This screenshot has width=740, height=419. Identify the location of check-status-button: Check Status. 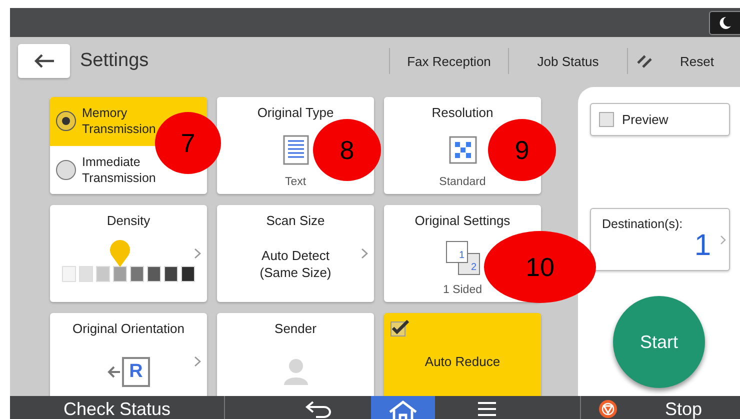
(117, 407).